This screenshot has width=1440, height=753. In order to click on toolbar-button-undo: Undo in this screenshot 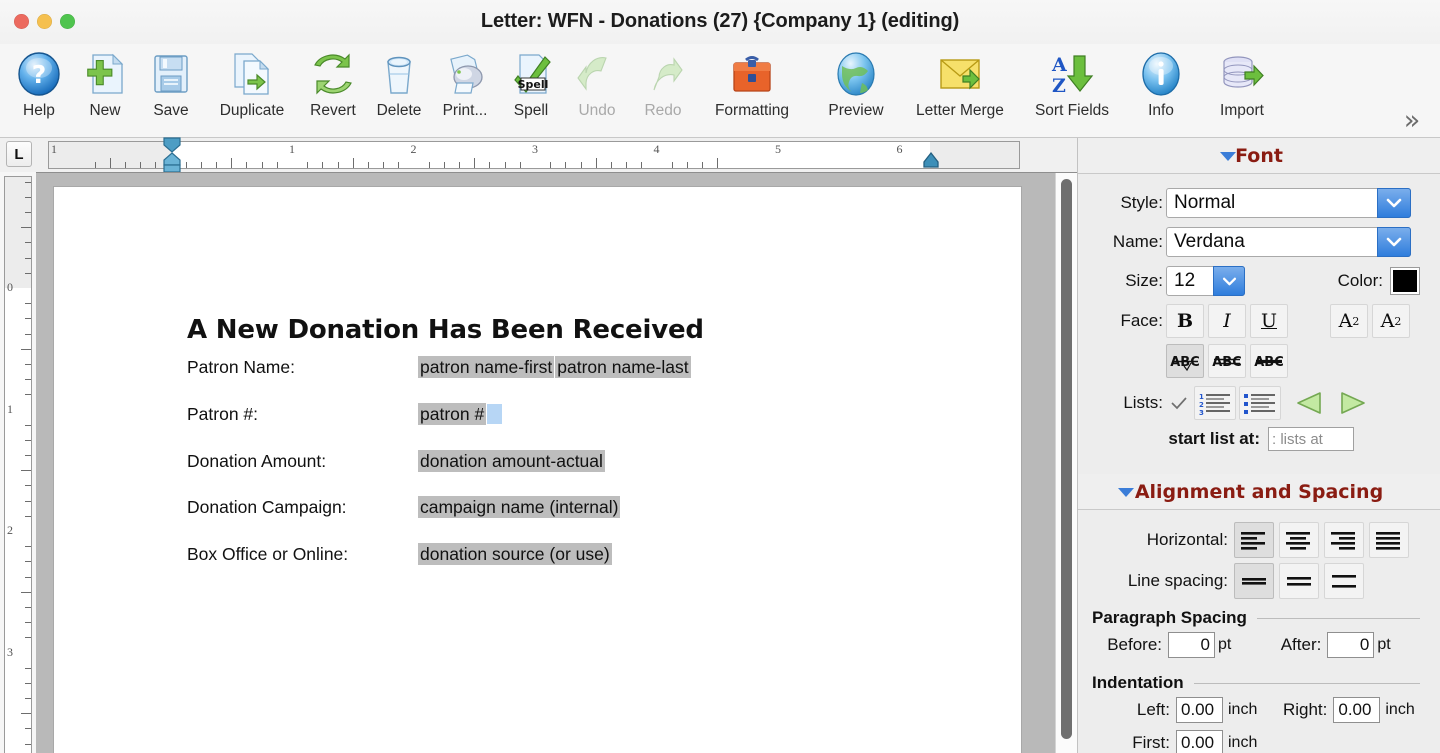, I will do `click(597, 90)`.